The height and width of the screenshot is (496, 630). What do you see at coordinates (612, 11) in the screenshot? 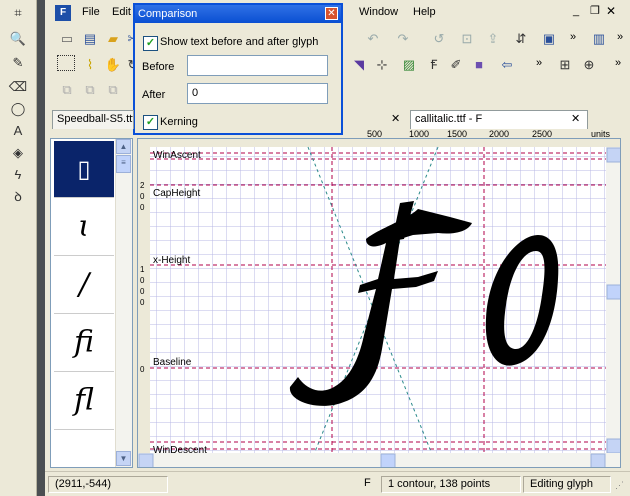
I see `close-icon: ✕` at bounding box center [612, 11].